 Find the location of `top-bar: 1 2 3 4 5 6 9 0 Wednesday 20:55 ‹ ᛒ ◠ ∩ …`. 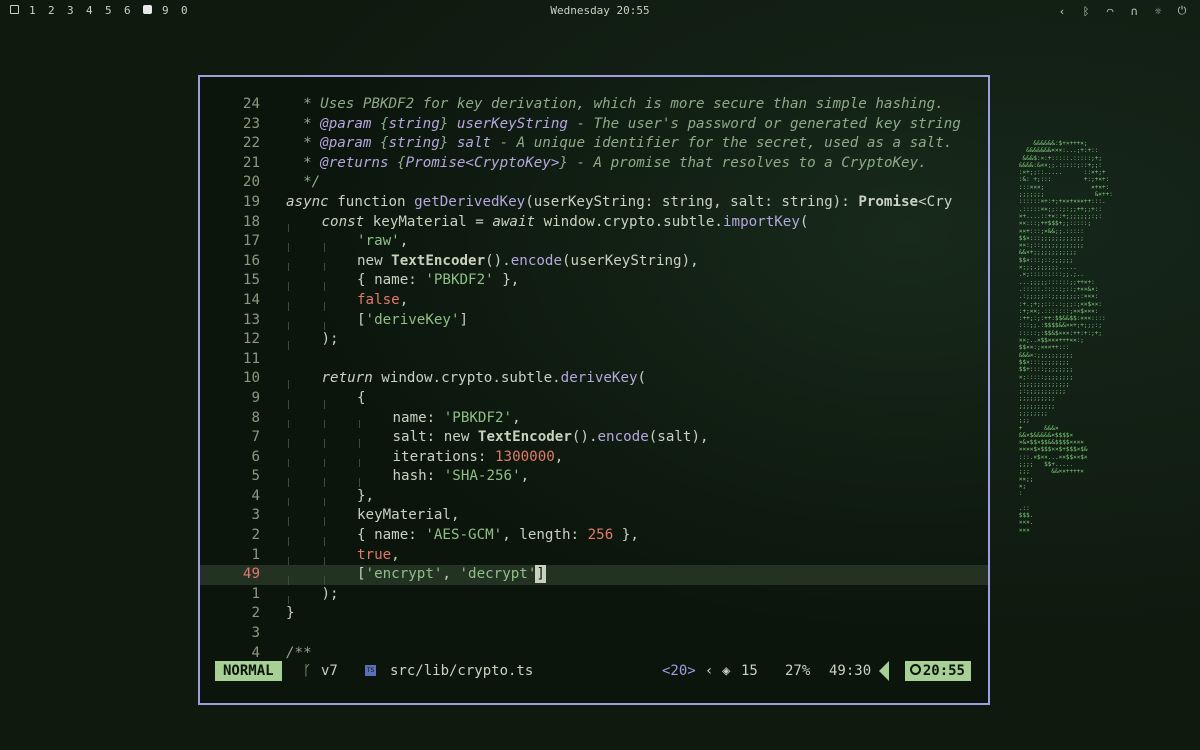

top-bar: 1 2 3 4 5 6 9 0 Wednesday 20:55 ‹ ᛒ ◠ ∩ … is located at coordinates (600, 11).